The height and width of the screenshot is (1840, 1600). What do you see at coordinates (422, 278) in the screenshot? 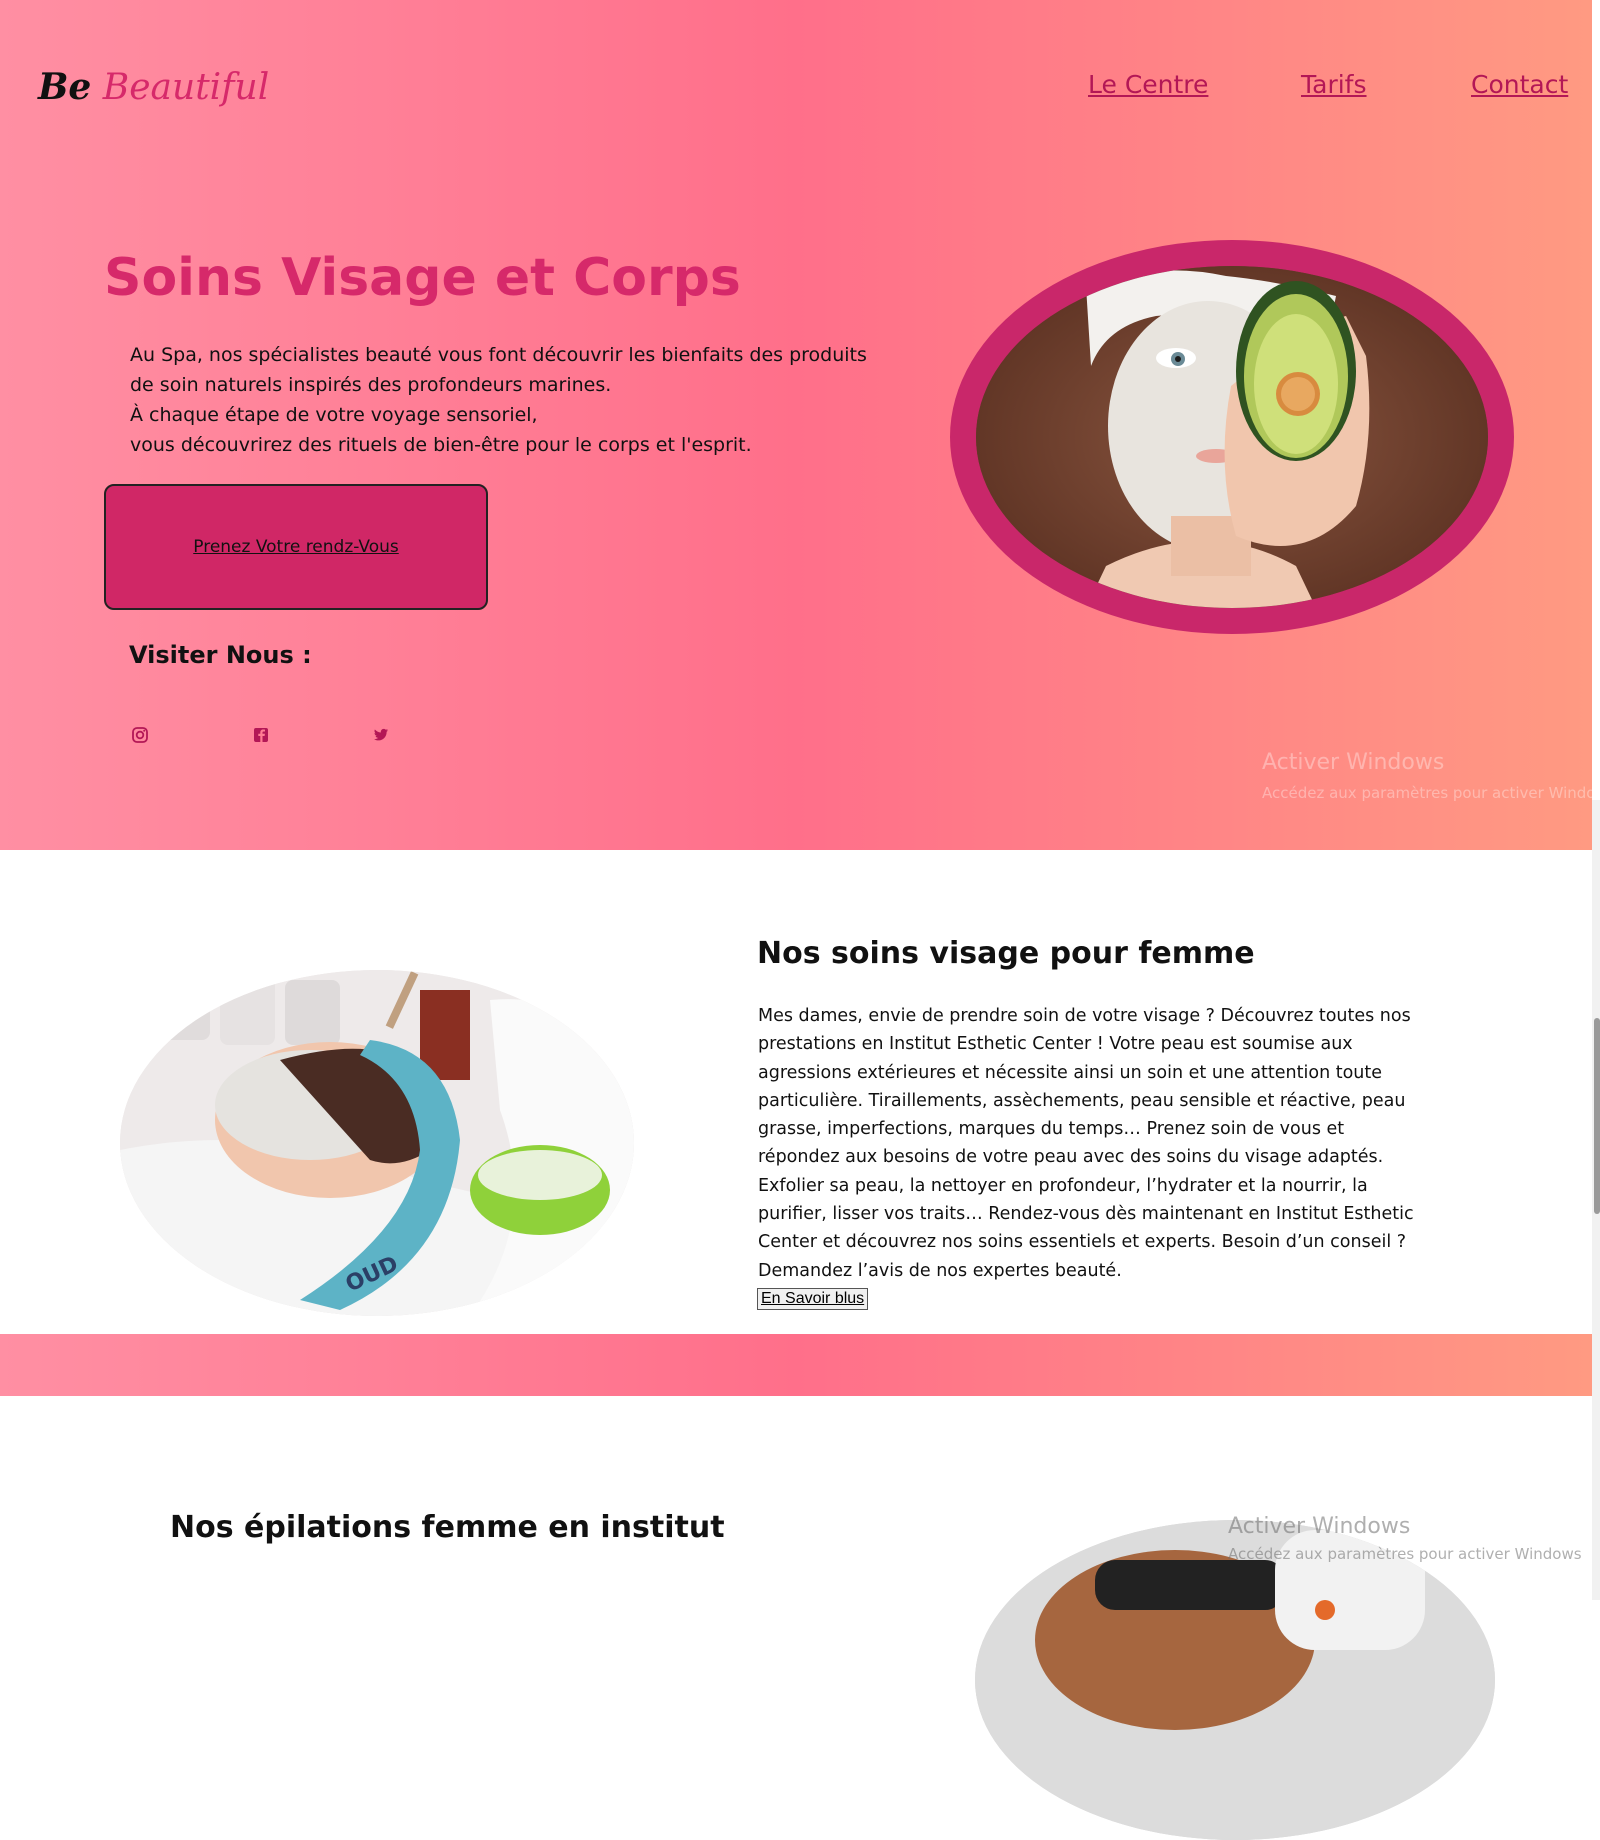
I see `hero-title: Soins Visage et Corps` at bounding box center [422, 278].